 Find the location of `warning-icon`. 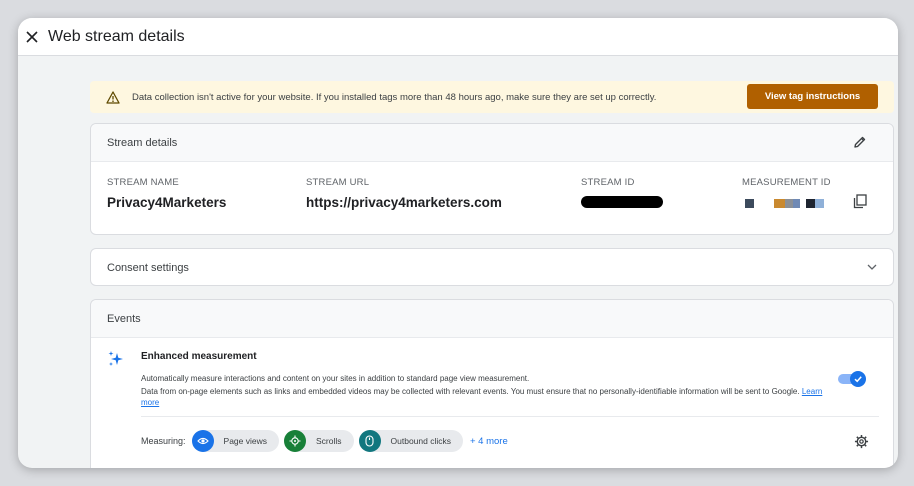

warning-icon is located at coordinates (114, 97).